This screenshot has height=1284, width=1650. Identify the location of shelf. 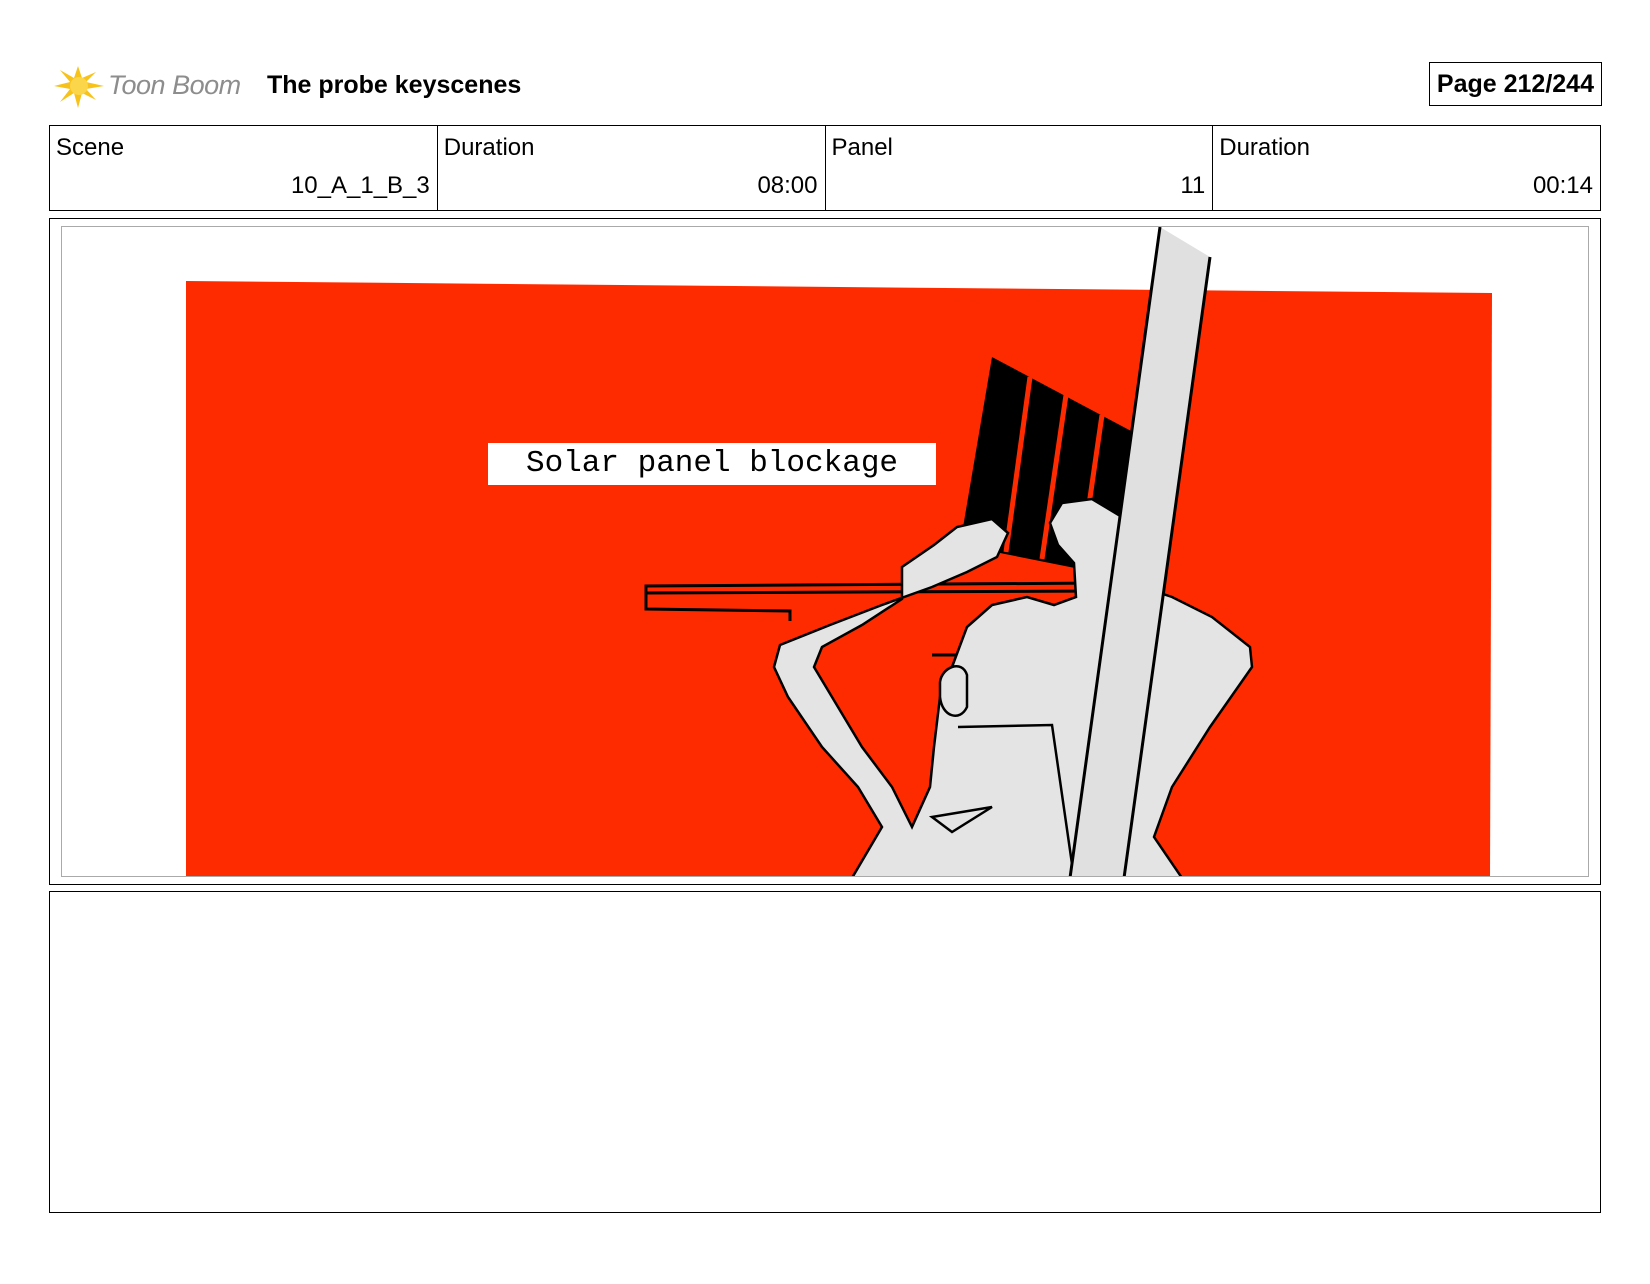
(874, 588).